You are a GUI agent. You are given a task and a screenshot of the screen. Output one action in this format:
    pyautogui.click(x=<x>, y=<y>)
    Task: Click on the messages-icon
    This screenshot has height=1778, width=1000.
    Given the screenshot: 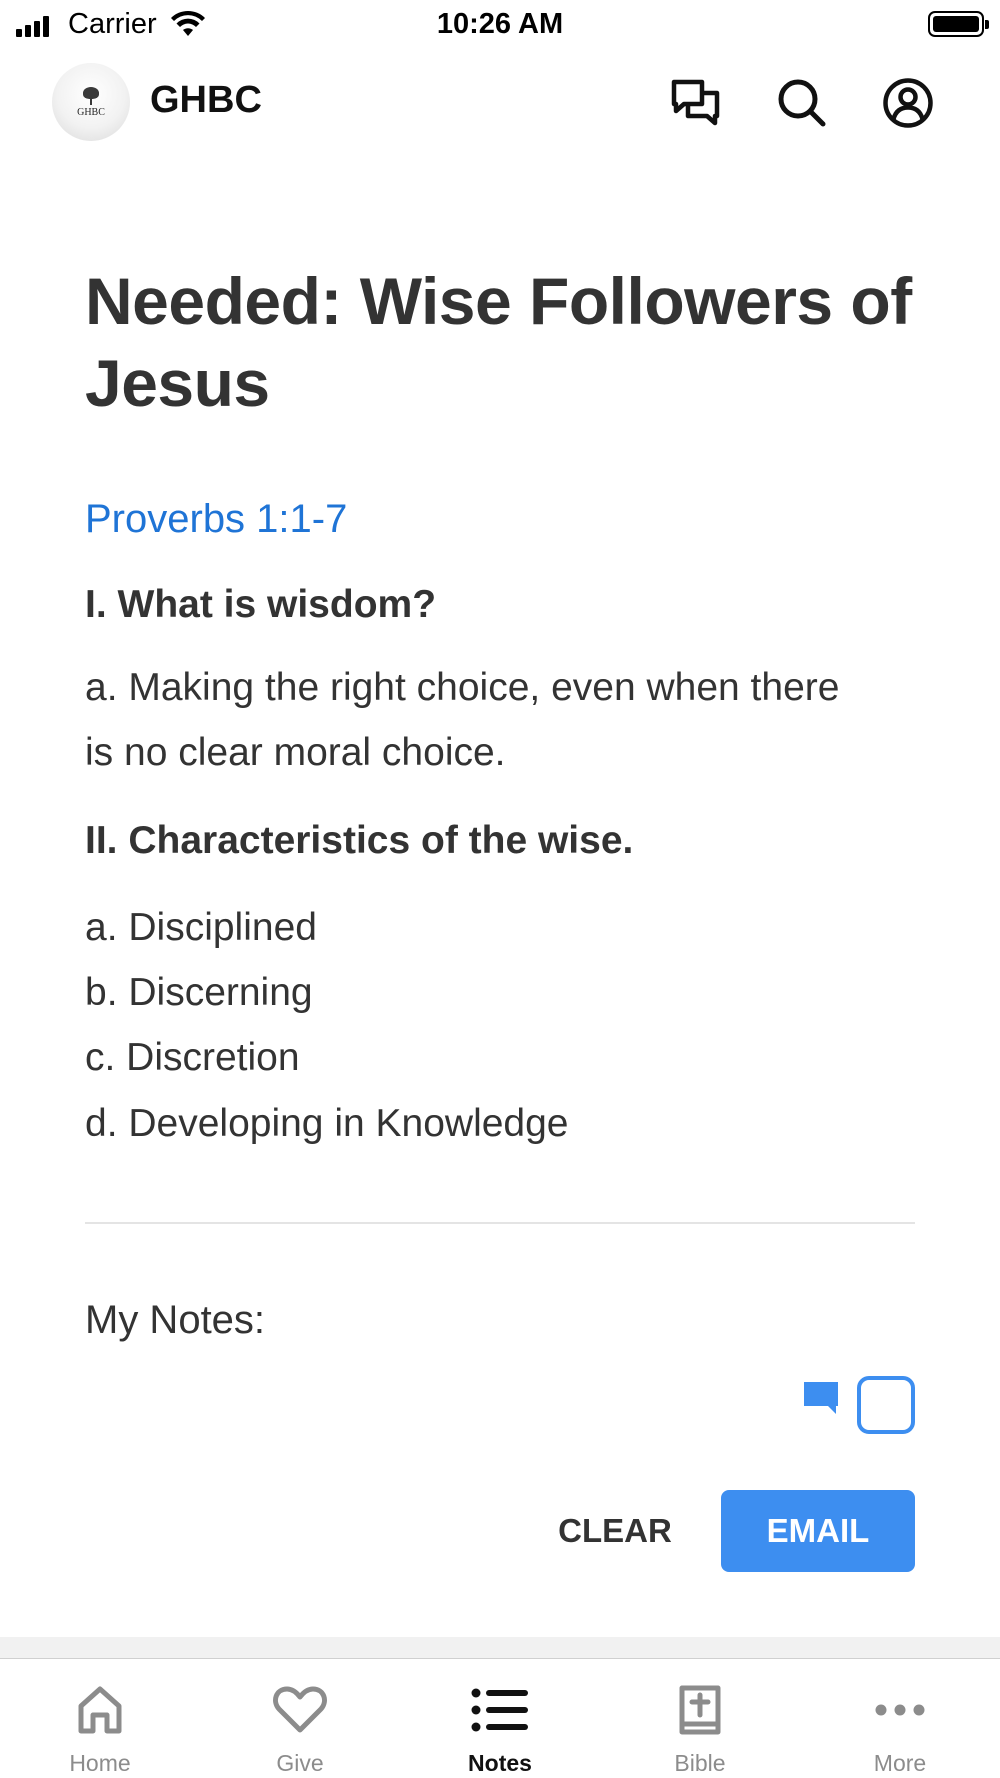 What is the action you would take?
    pyautogui.click(x=696, y=103)
    